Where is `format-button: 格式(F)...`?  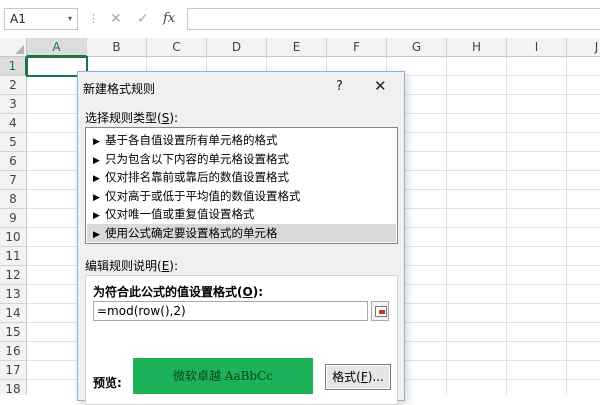 format-button: 格式(F)... is located at coordinates (358, 377).